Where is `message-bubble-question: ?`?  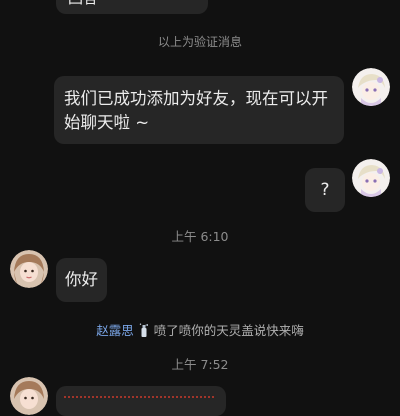 message-bubble-question: ? is located at coordinates (325, 190).